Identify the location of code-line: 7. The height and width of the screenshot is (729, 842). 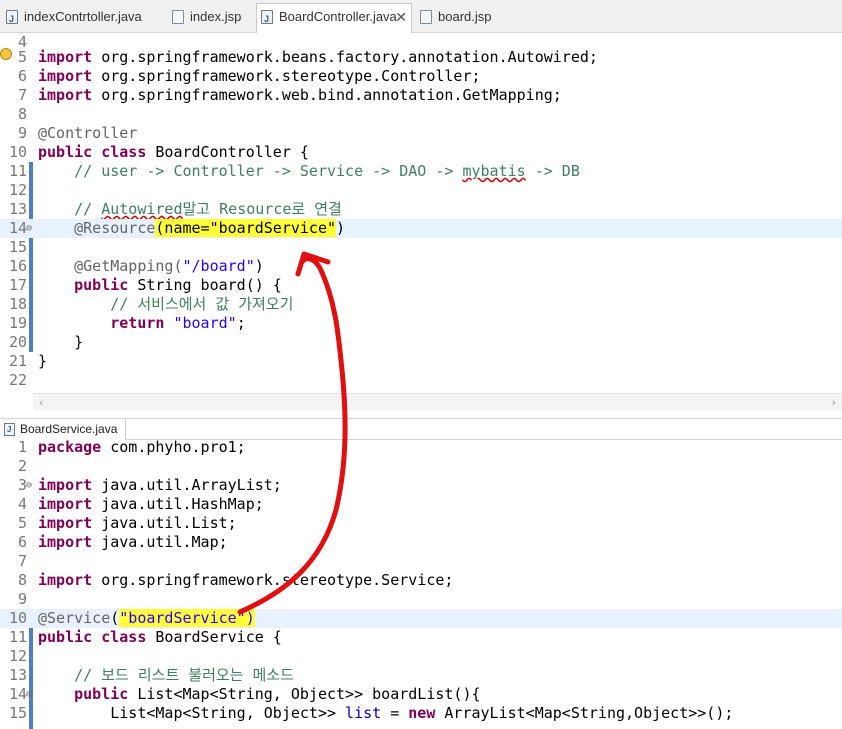
(22, 561).